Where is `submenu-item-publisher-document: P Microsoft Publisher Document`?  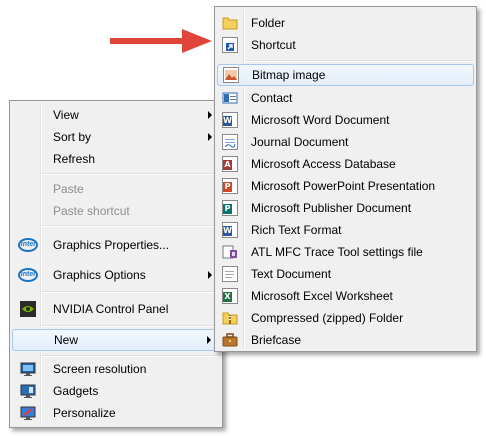 submenu-item-publisher-document: P Microsoft Publisher Document is located at coordinates (345, 208).